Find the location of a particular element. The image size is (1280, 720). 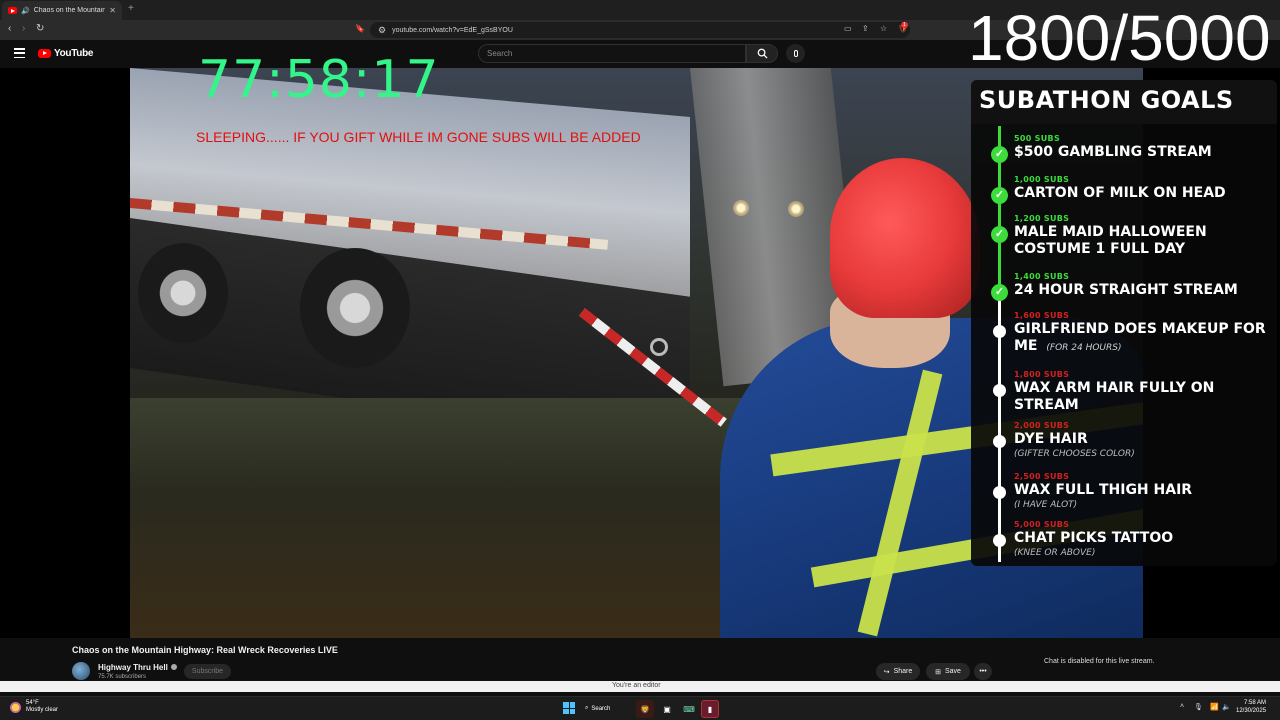

goal-text: 24 HOUR STRAIGHT STREAM is located at coordinates (1126, 290).